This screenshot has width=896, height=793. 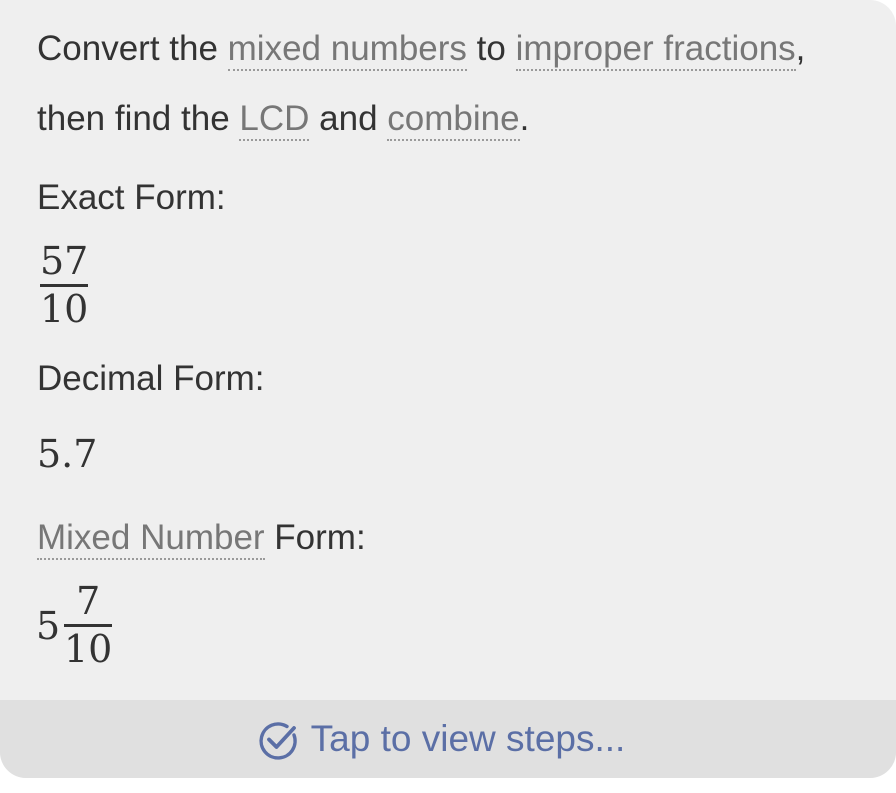 What do you see at coordinates (138, 118) in the screenshot?
I see `explanation-text: then find the` at bounding box center [138, 118].